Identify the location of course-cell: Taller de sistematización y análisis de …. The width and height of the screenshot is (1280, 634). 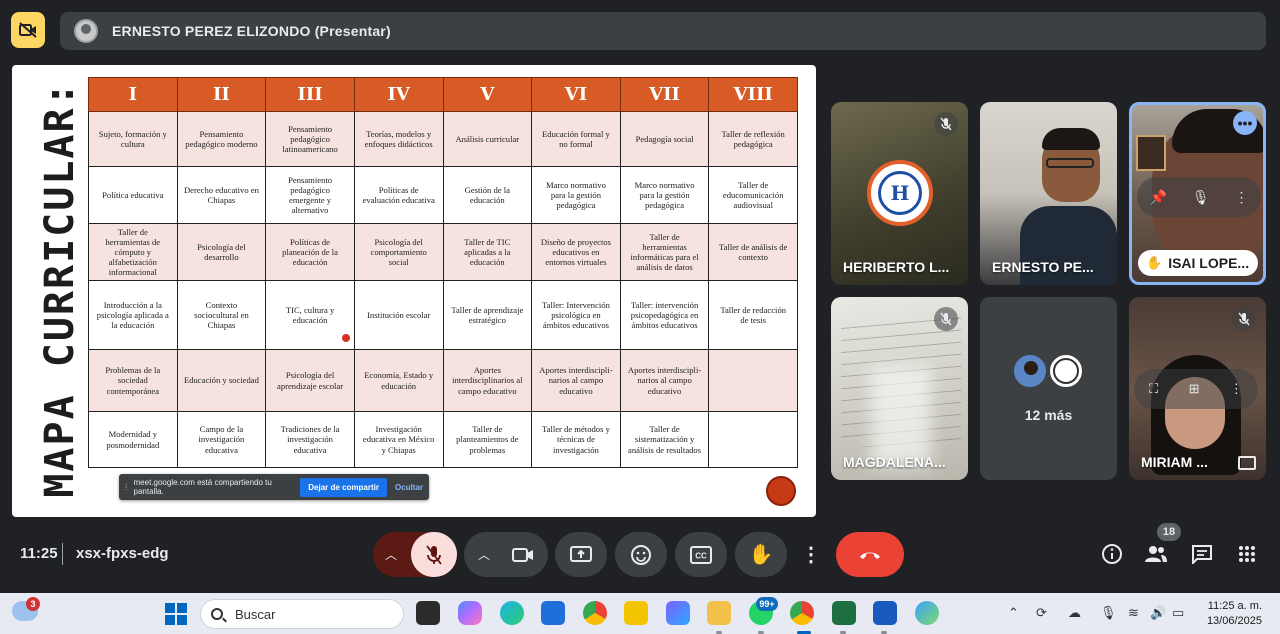
(664, 439).